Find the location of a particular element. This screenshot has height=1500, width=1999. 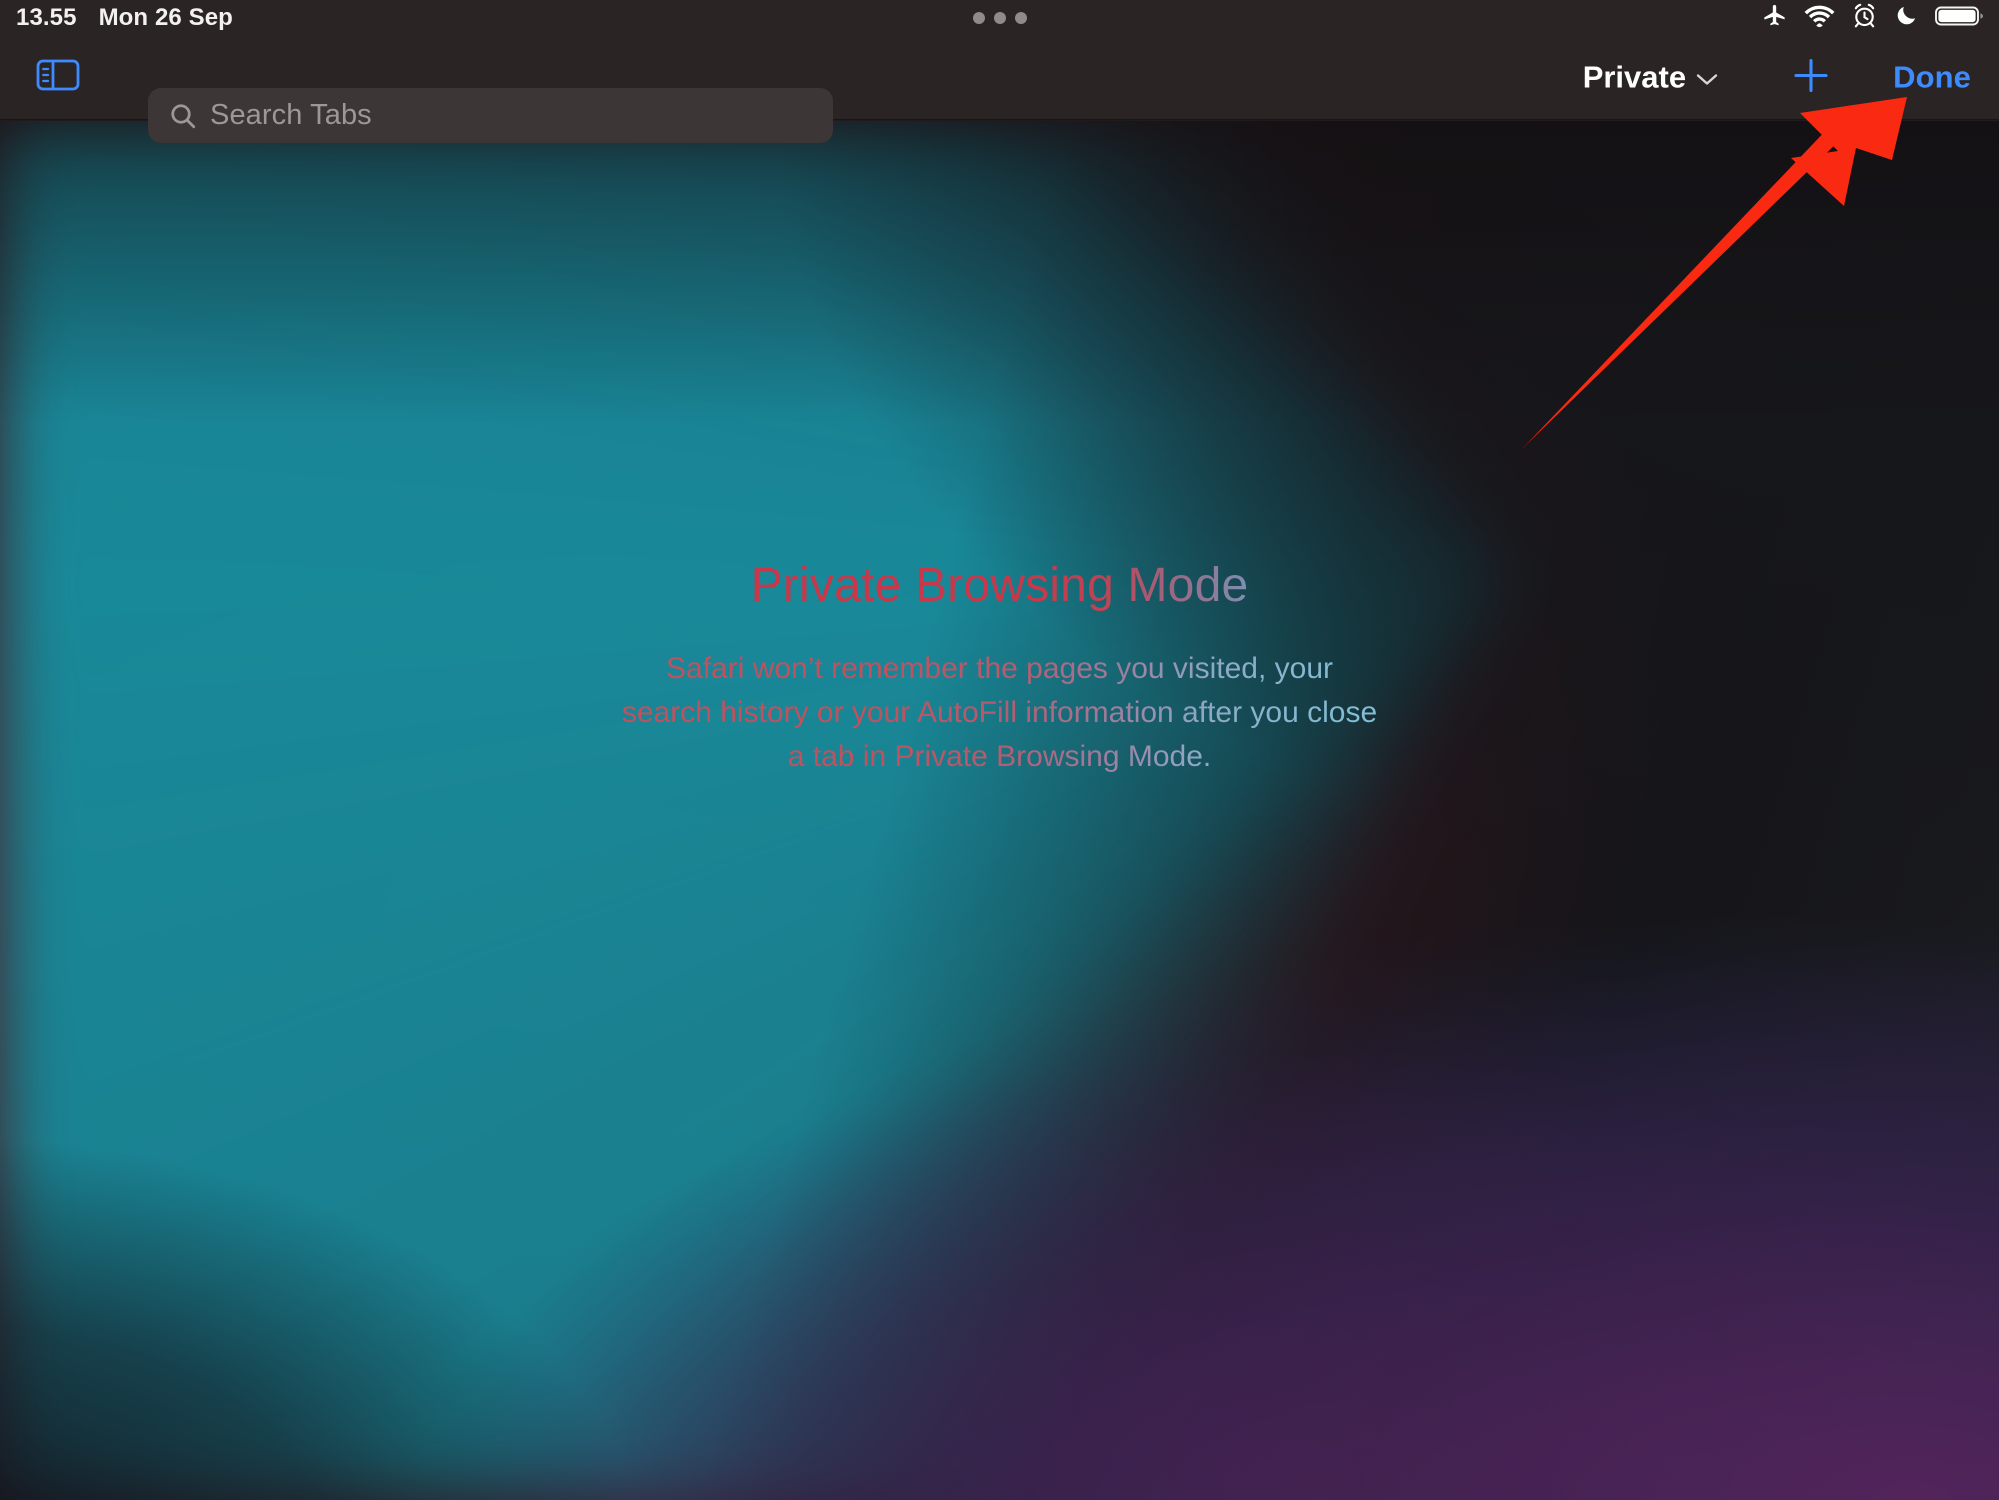

done-button: Done is located at coordinates (1932, 78).